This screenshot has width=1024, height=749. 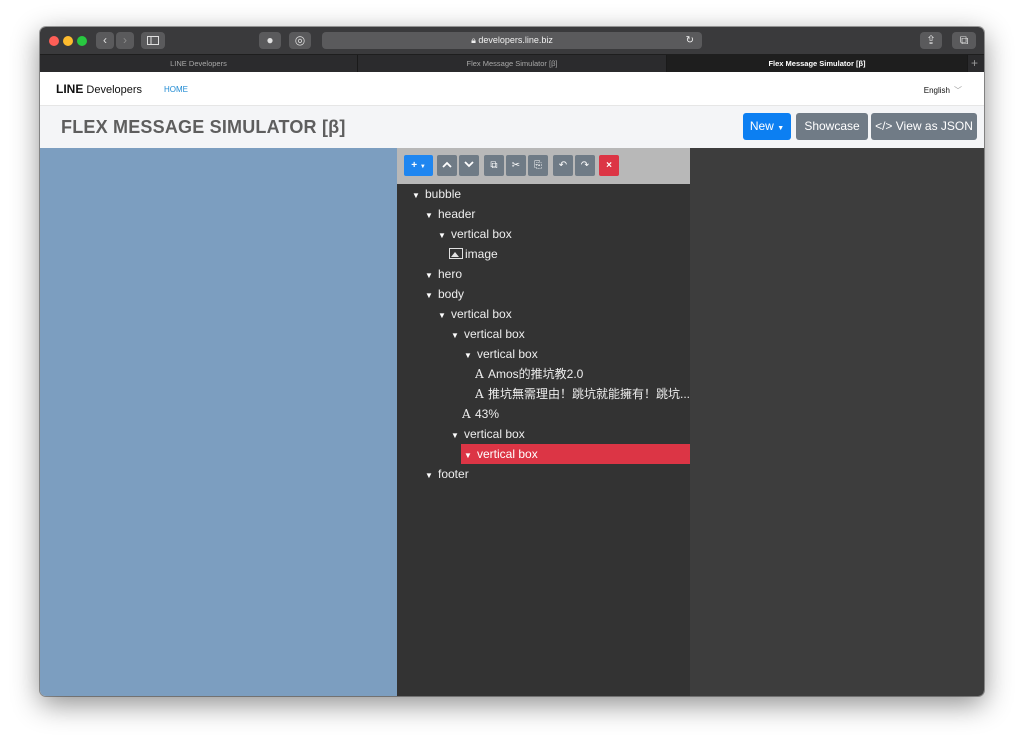 I want to click on redo-icon: ↷, so click(x=585, y=165).